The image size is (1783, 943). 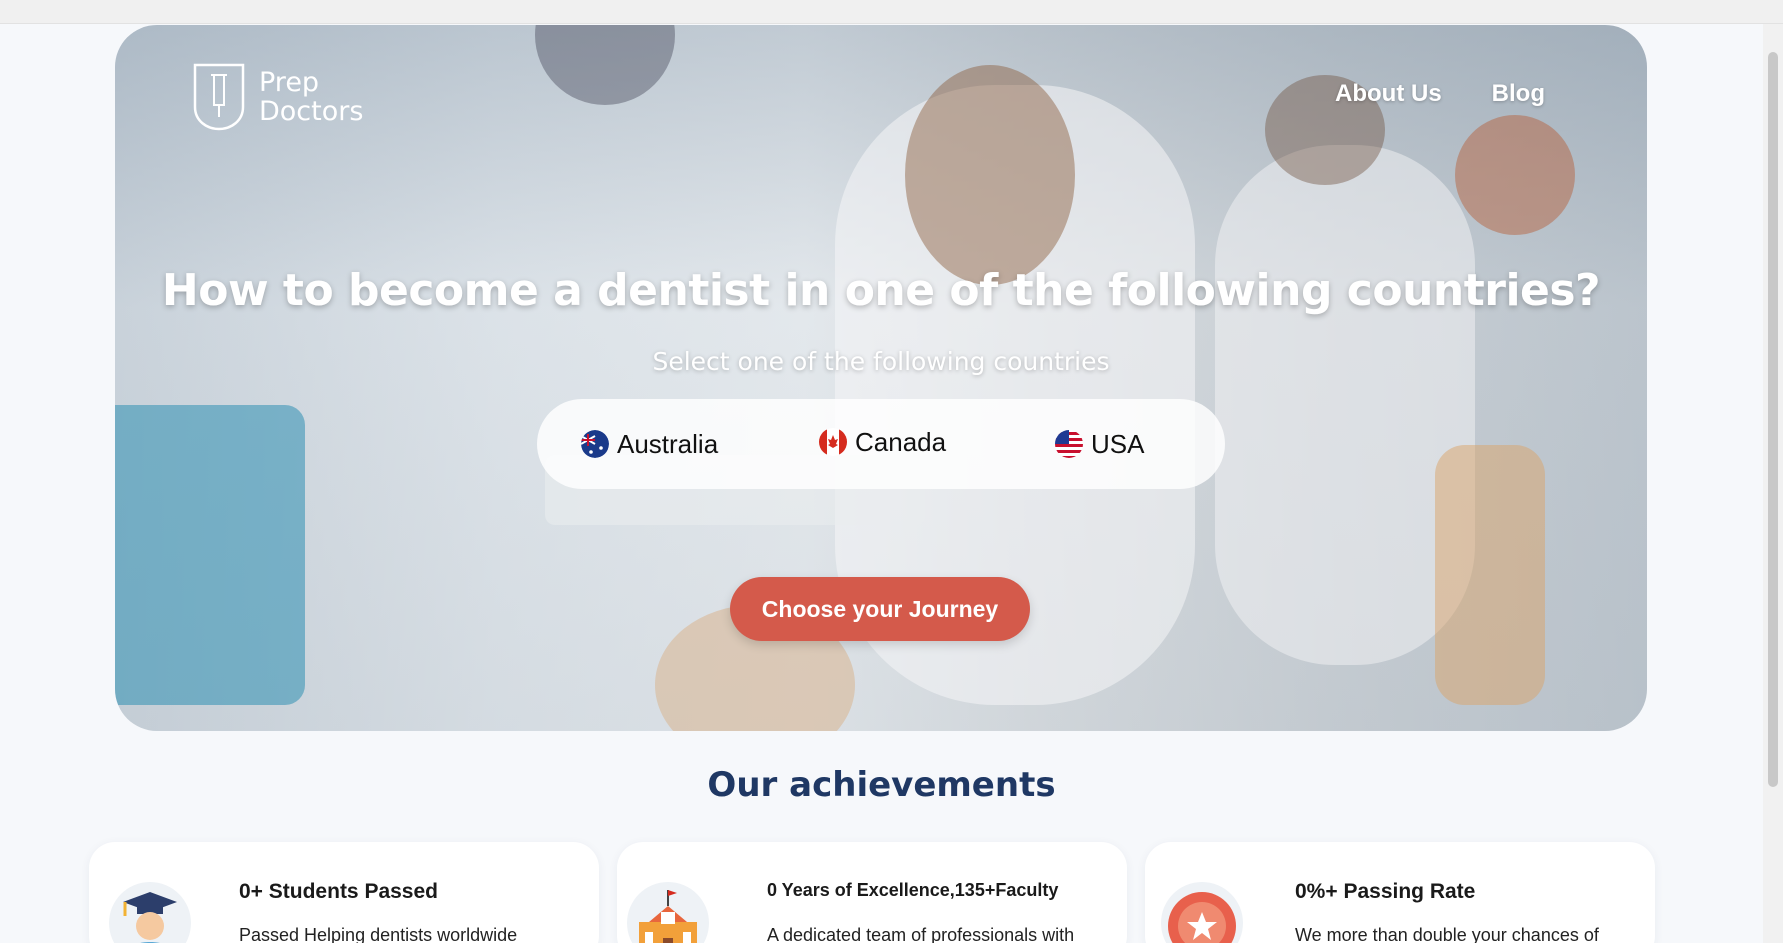 I want to click on card-desc-excellence: A dedicated team of professionals with, so click(x=921, y=934).